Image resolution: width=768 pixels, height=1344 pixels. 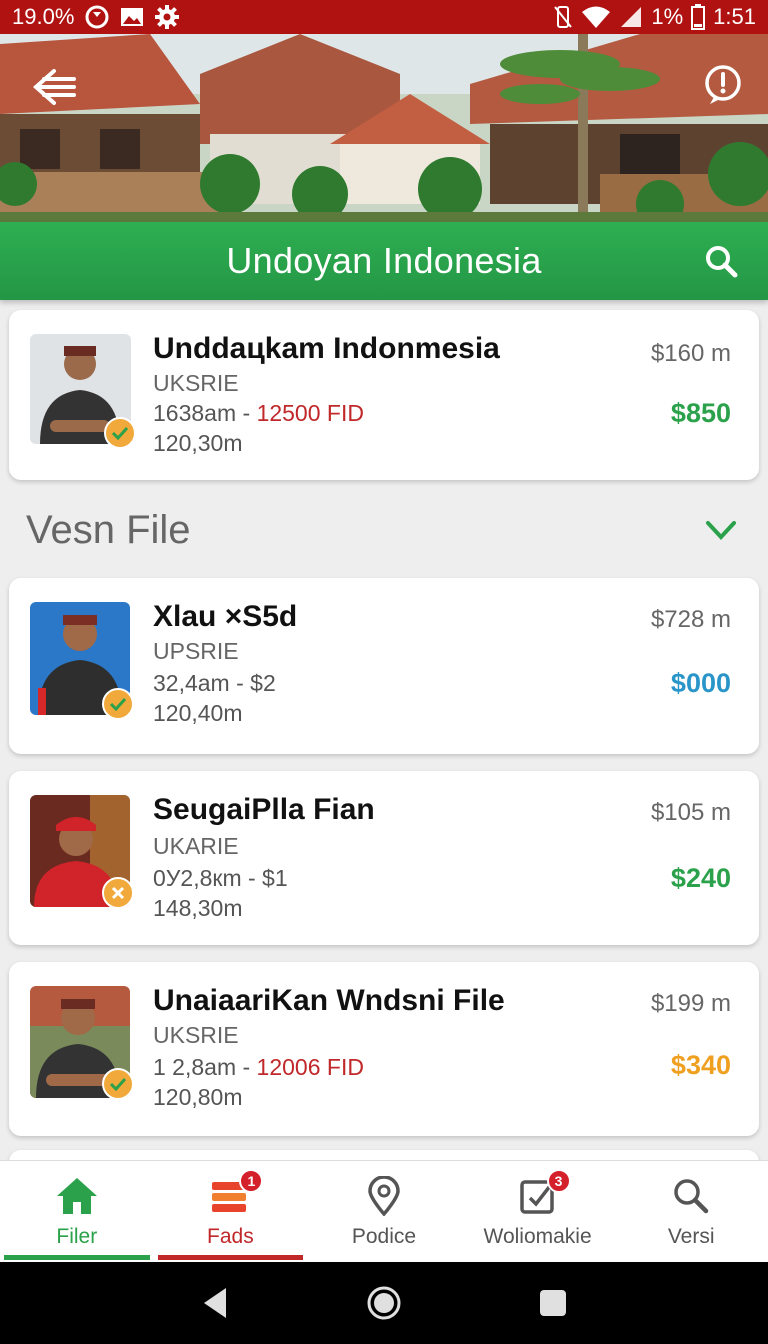 I want to click on card-price: $240, so click(x=700, y=878).